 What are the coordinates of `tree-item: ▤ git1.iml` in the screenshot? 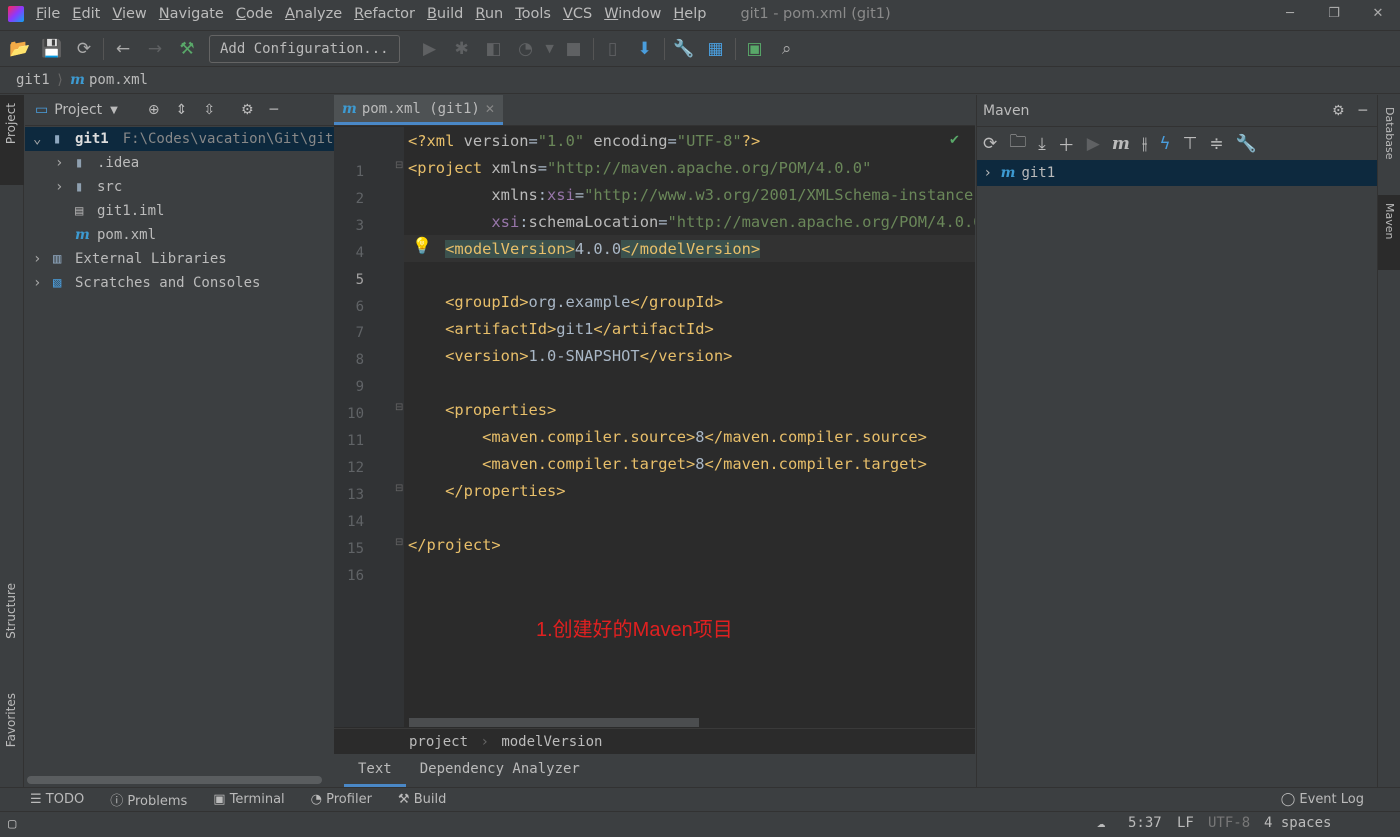 It's located at (179, 211).